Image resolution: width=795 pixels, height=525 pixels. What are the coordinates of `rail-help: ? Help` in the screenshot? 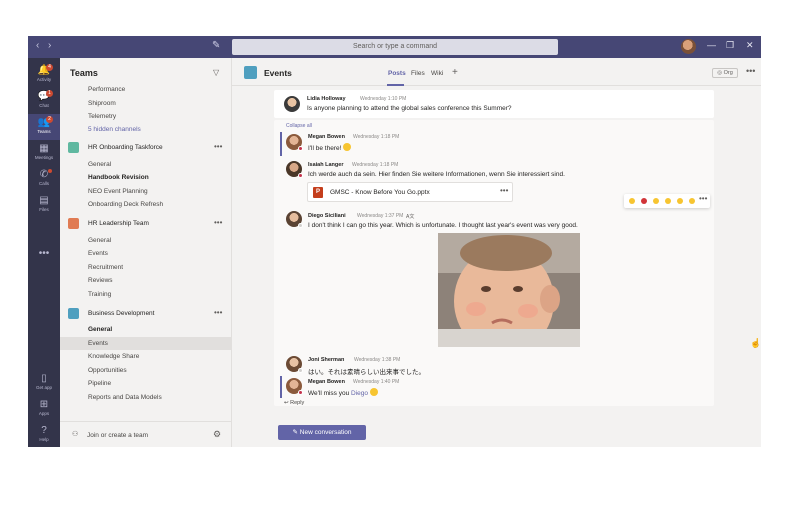 It's located at (44, 434).